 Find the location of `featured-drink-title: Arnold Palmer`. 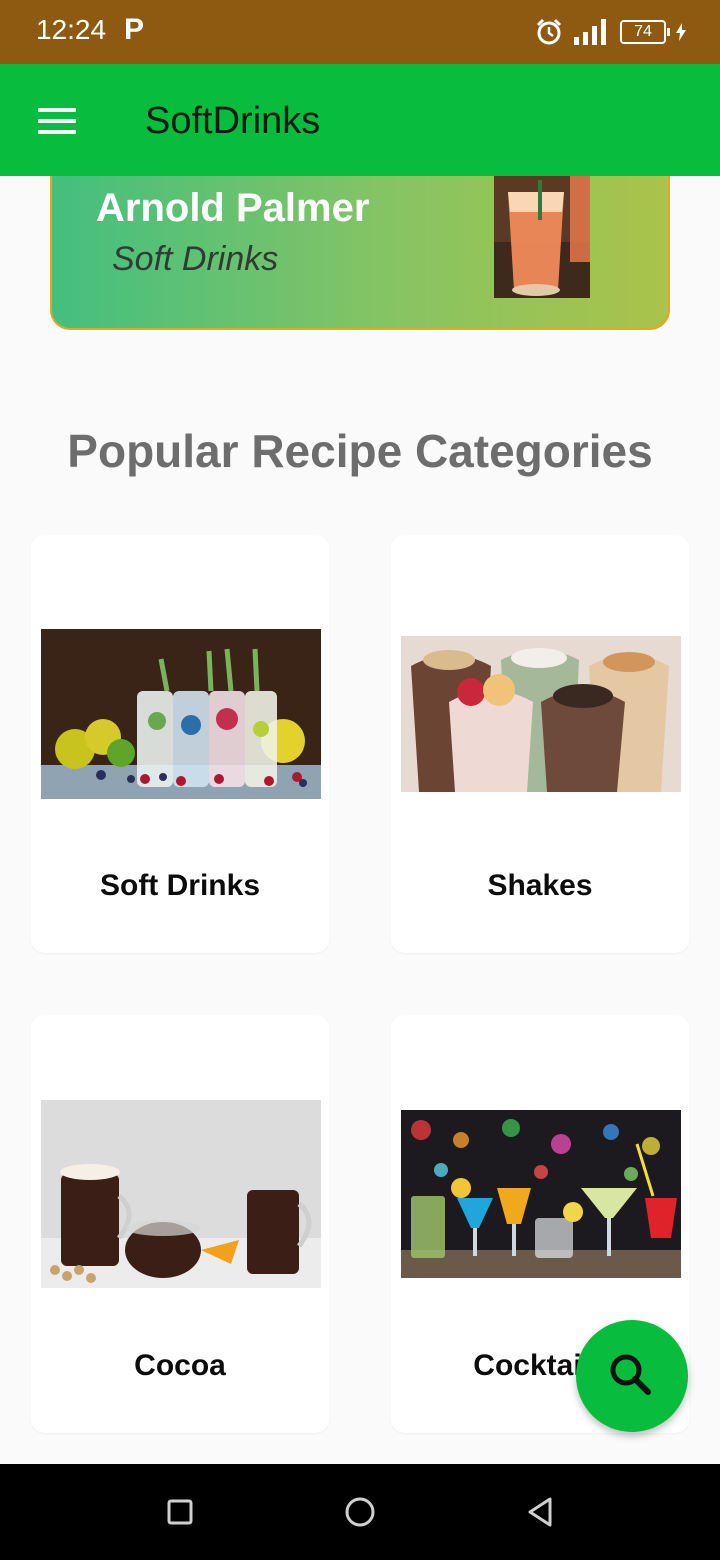

featured-drink-title: Arnold Palmer is located at coordinates (233, 208).